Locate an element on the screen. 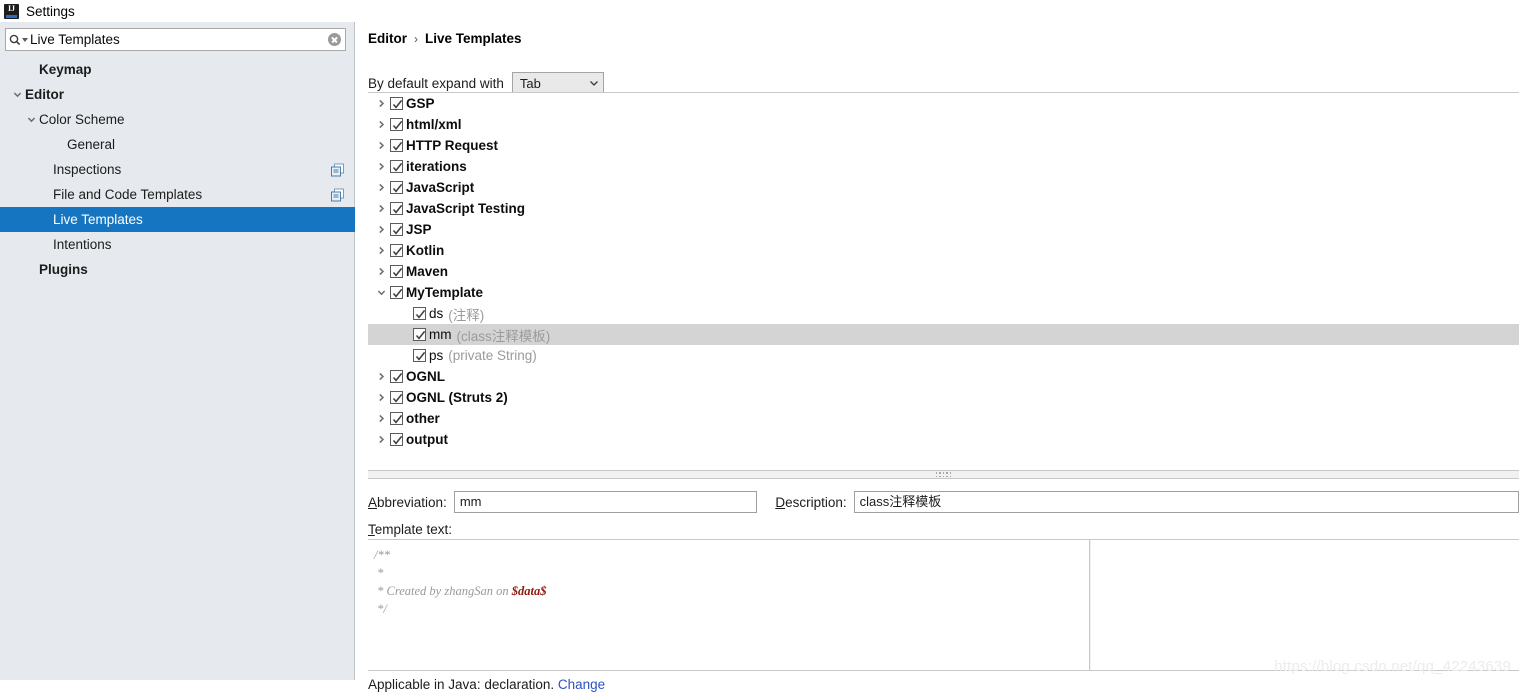  search-field: Live Templates is located at coordinates (175, 39).